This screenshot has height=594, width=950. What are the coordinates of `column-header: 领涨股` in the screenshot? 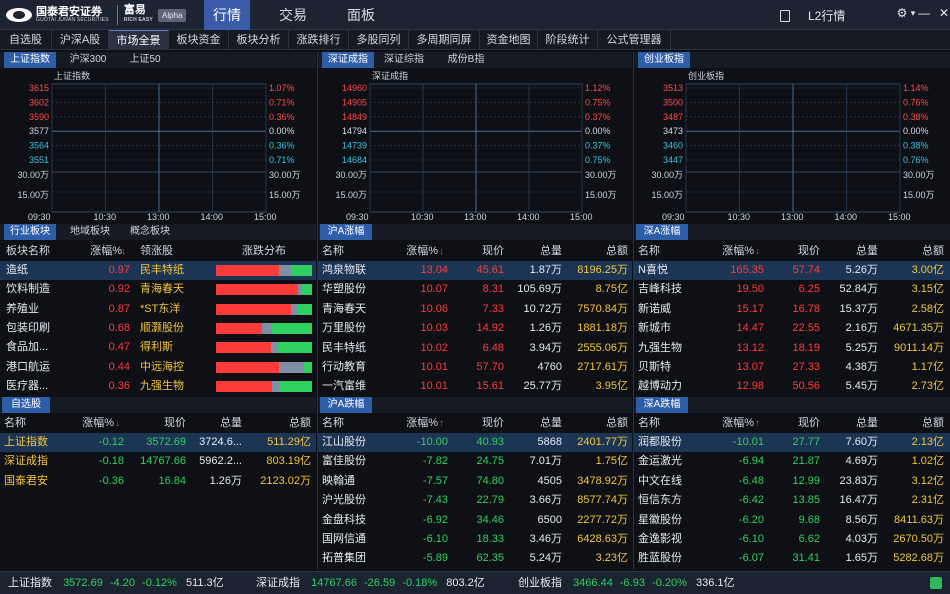 It's located at (156, 251).